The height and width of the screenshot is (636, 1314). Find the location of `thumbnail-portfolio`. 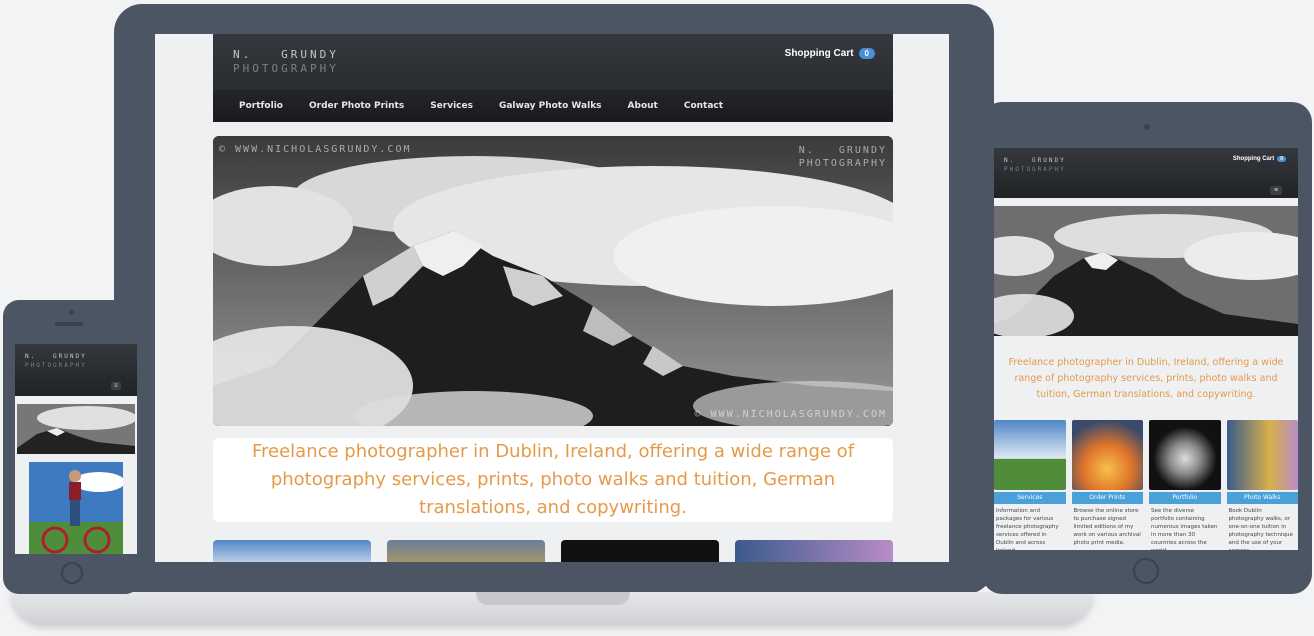

thumbnail-portfolio is located at coordinates (640, 551).